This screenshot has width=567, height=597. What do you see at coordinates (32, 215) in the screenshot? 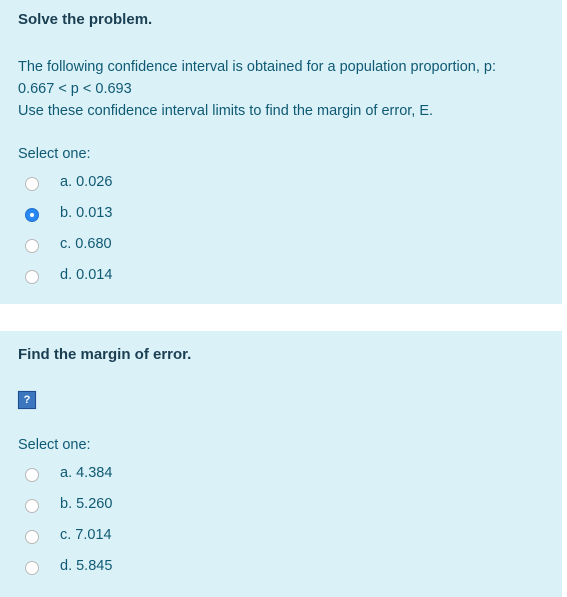
I see `radio-button-selected` at bounding box center [32, 215].